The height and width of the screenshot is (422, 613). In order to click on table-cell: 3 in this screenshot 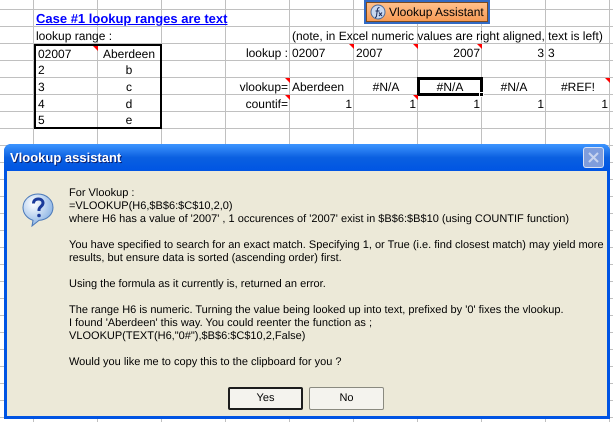, I will do `click(66, 86)`.